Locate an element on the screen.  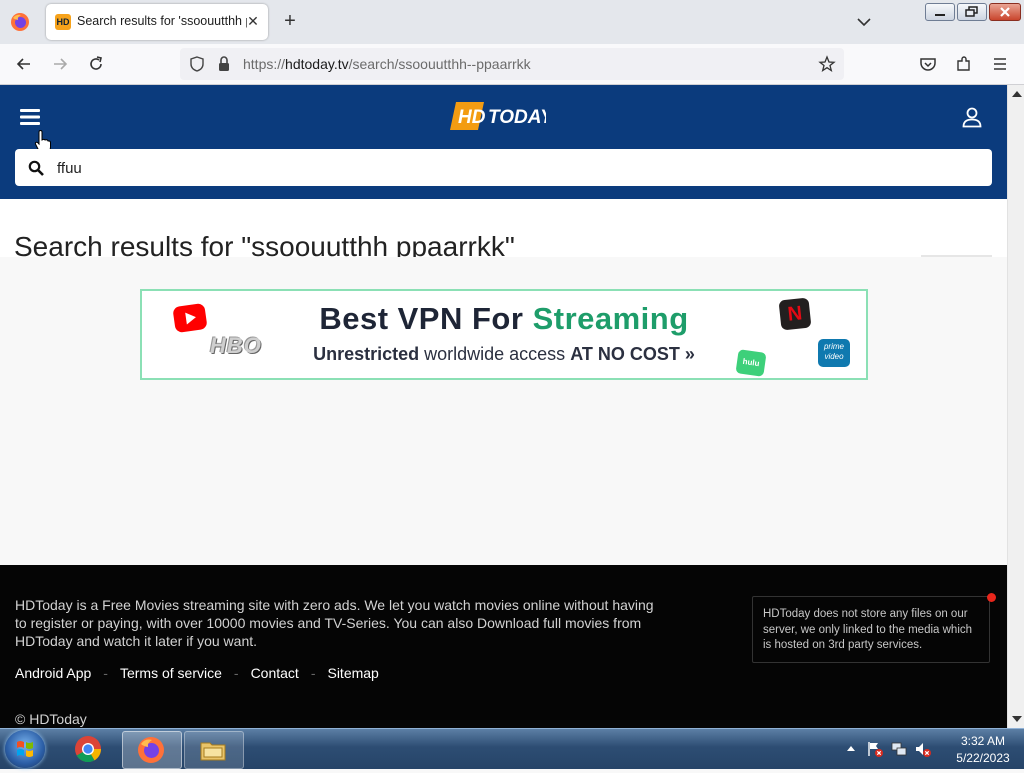
site-header: HD TODAY is located at coordinates (503, 142).